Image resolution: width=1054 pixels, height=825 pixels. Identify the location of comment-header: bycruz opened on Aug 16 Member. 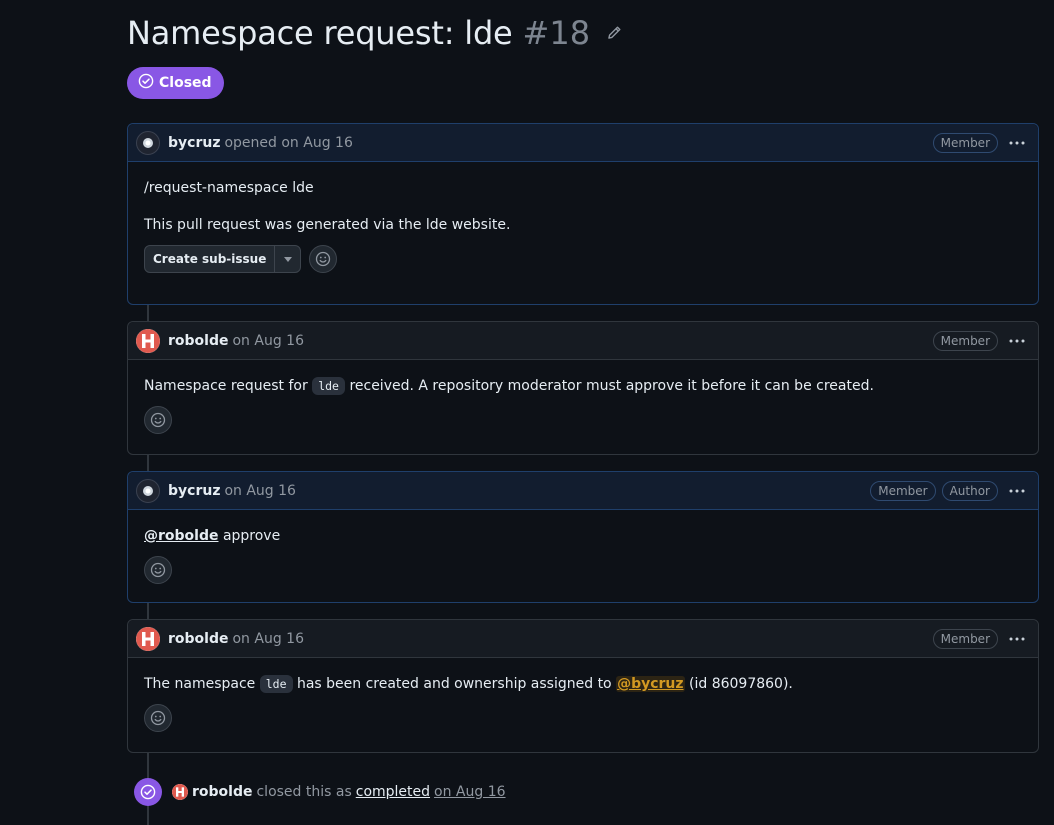
(583, 143).